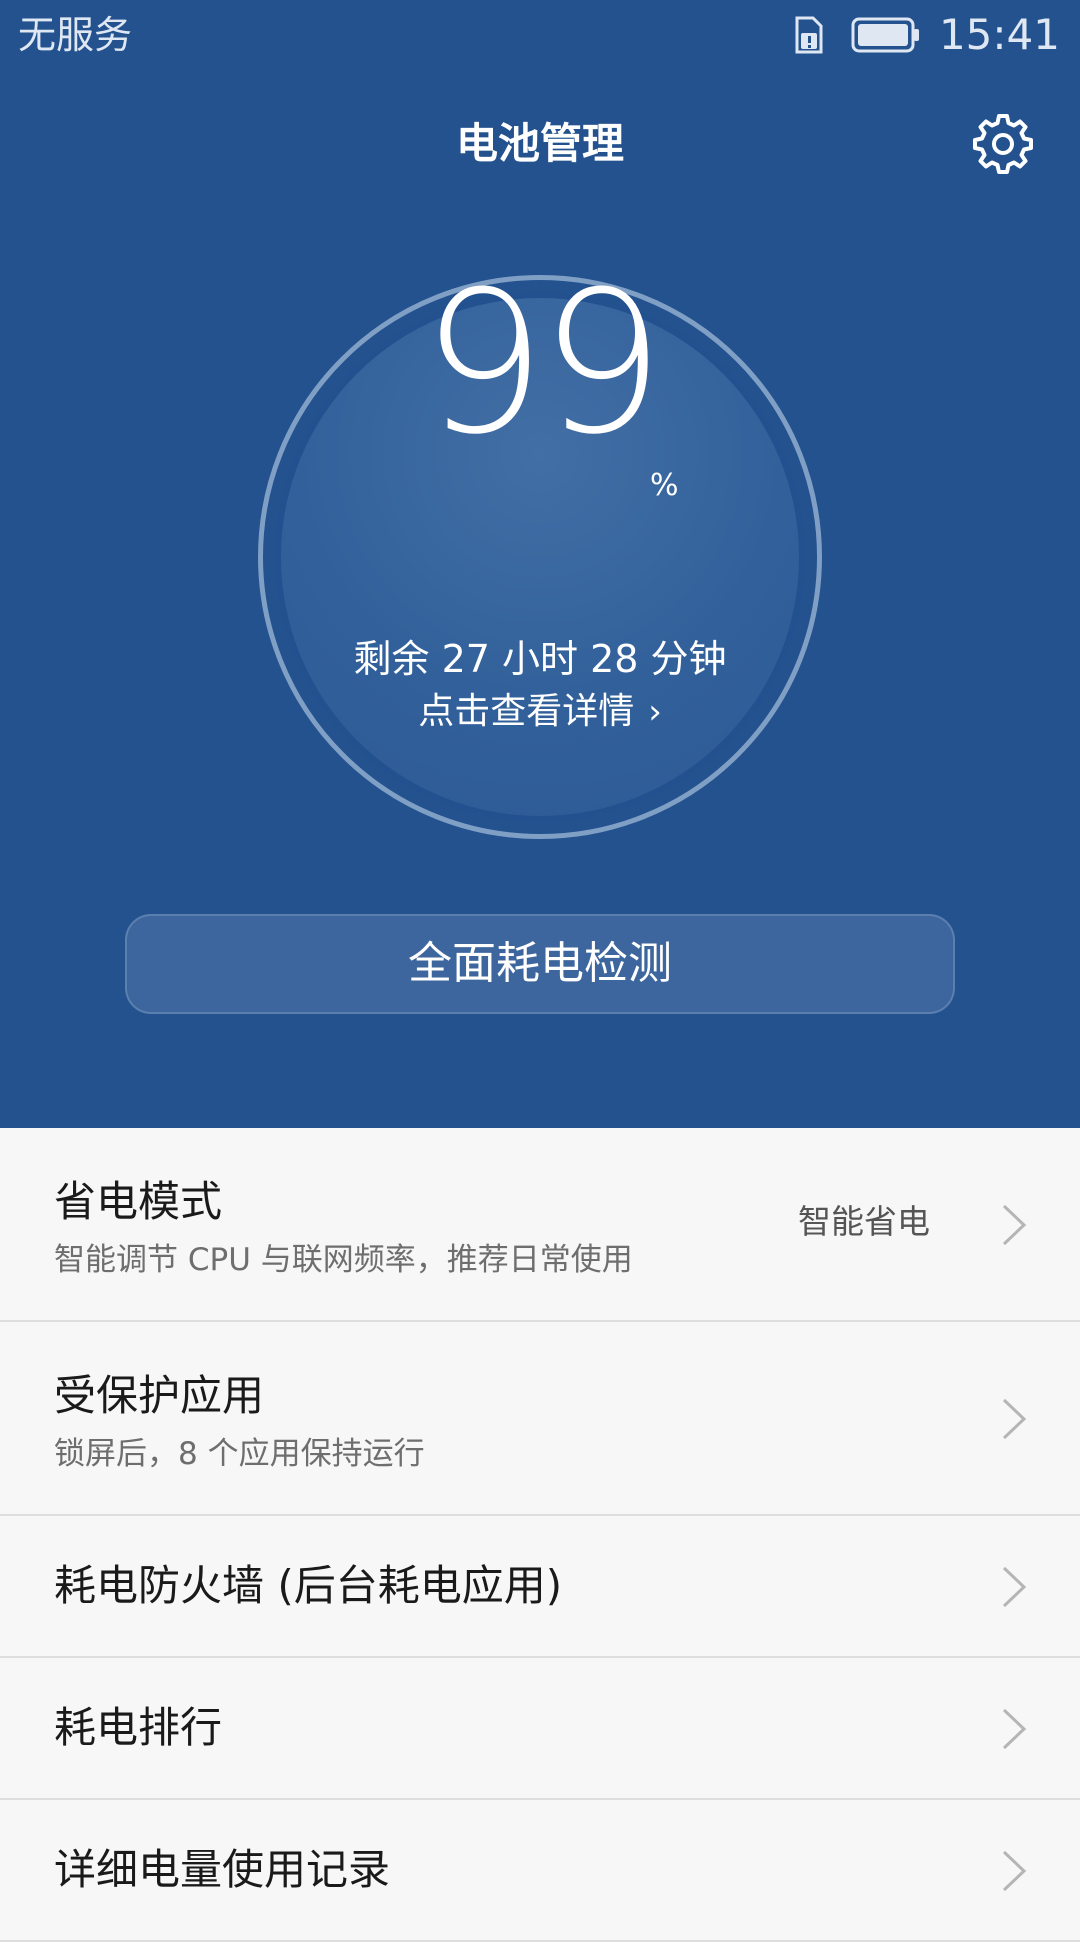 This screenshot has height=1942, width=1080. Describe the element at coordinates (664, 485) in the screenshot. I see `battery-percent-sign: %` at that location.